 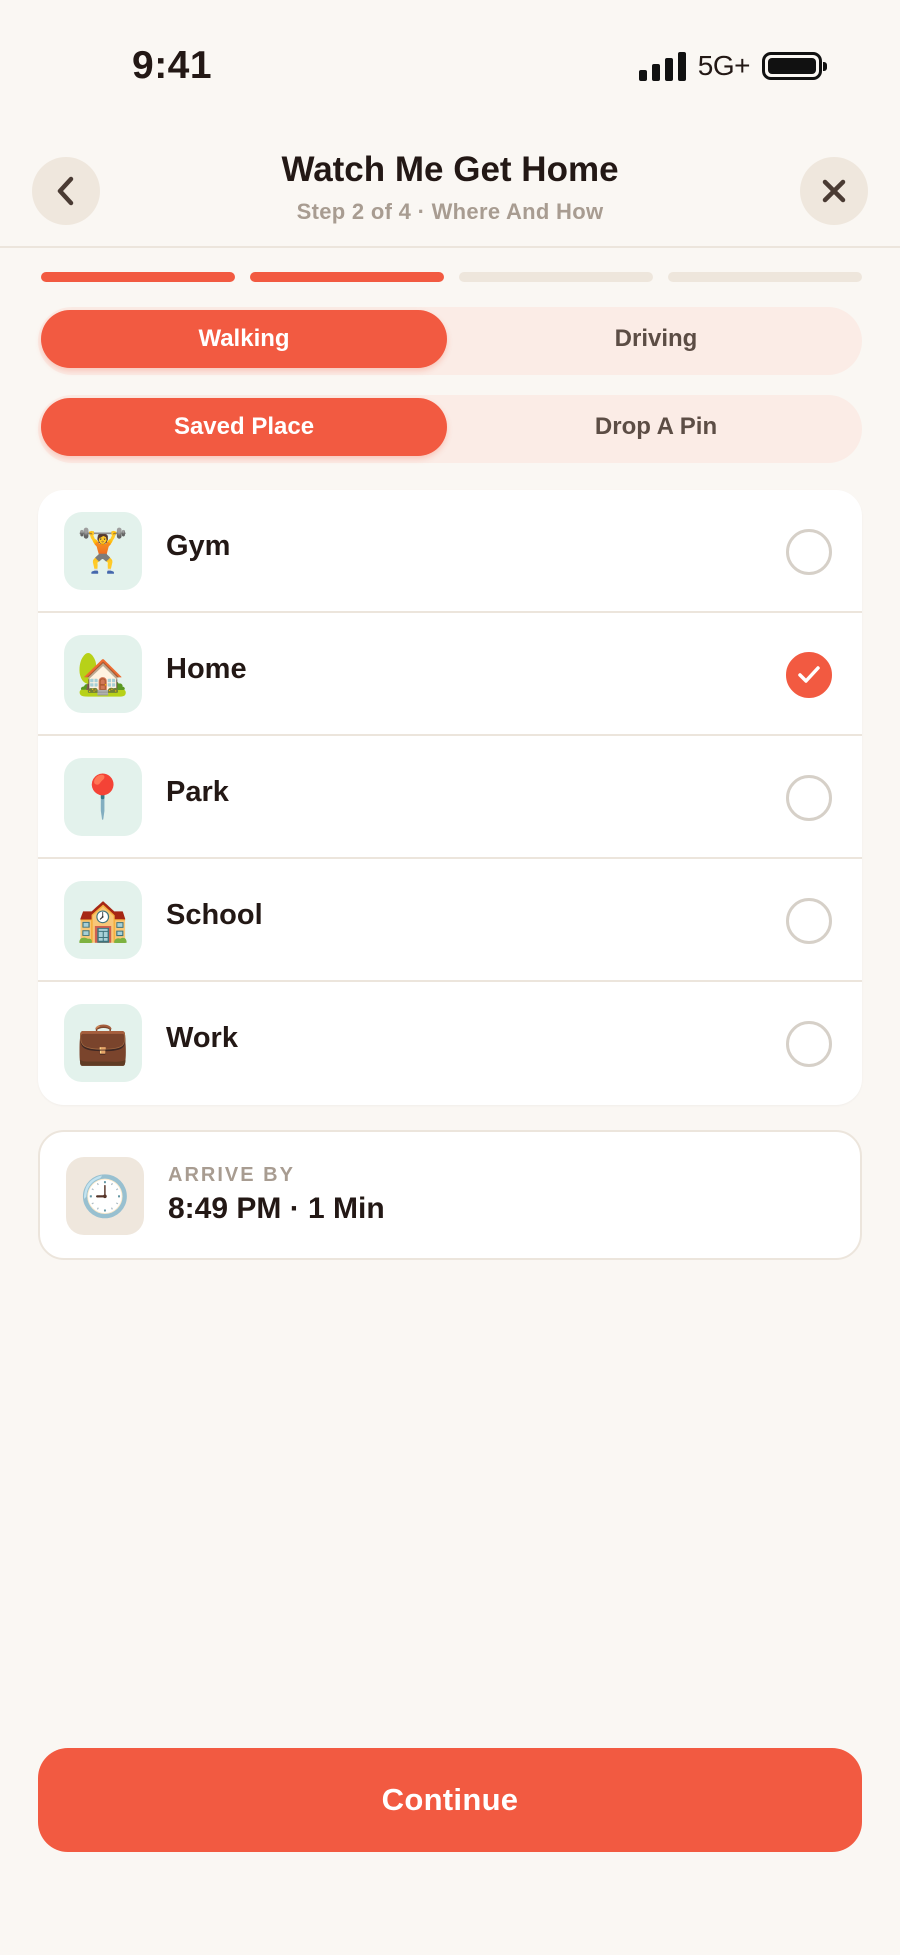 What do you see at coordinates (172, 65) in the screenshot?
I see `status-time: 9:41` at bounding box center [172, 65].